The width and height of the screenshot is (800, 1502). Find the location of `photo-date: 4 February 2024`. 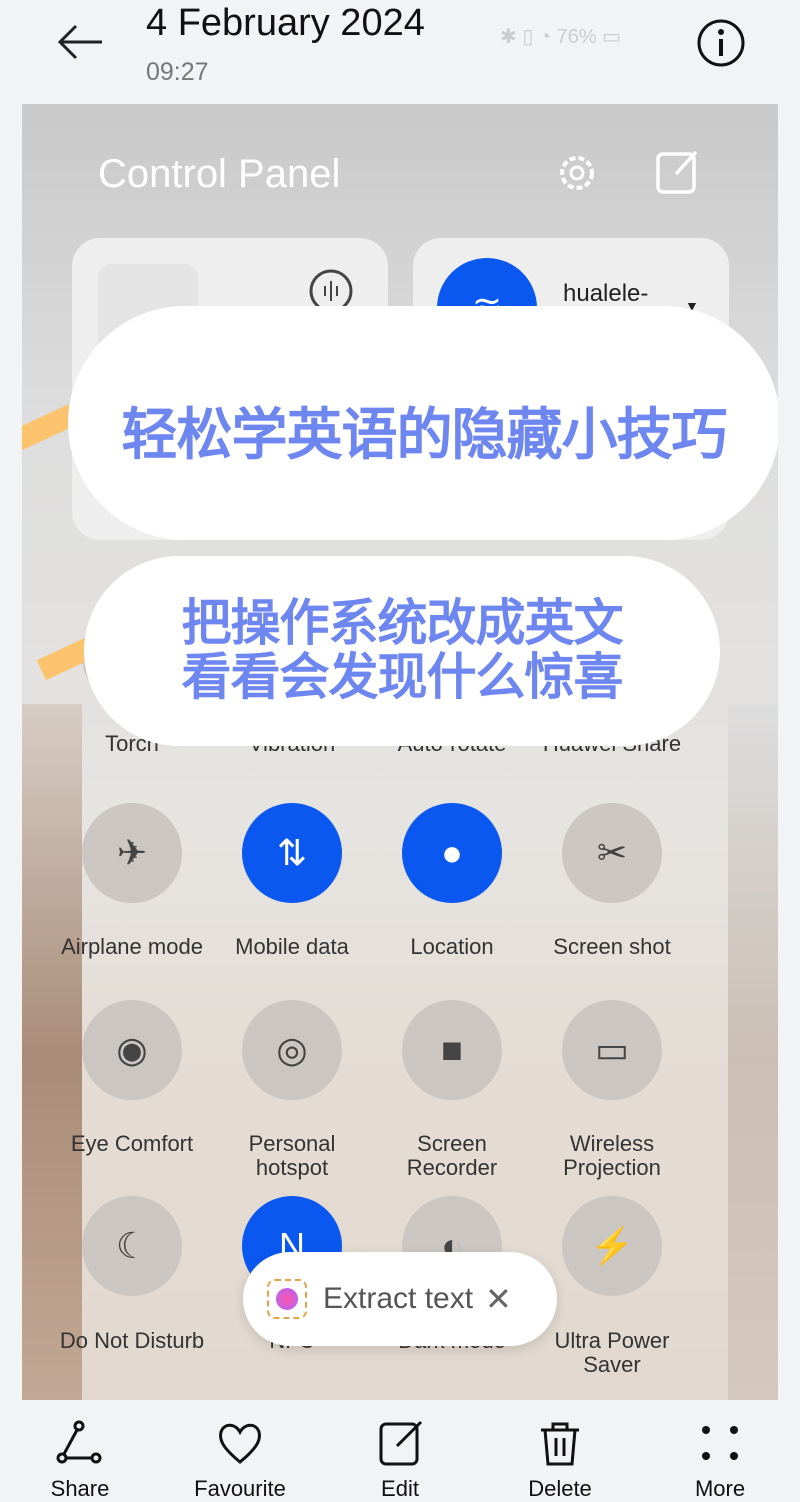

photo-date: 4 February 2024 is located at coordinates (285, 23).